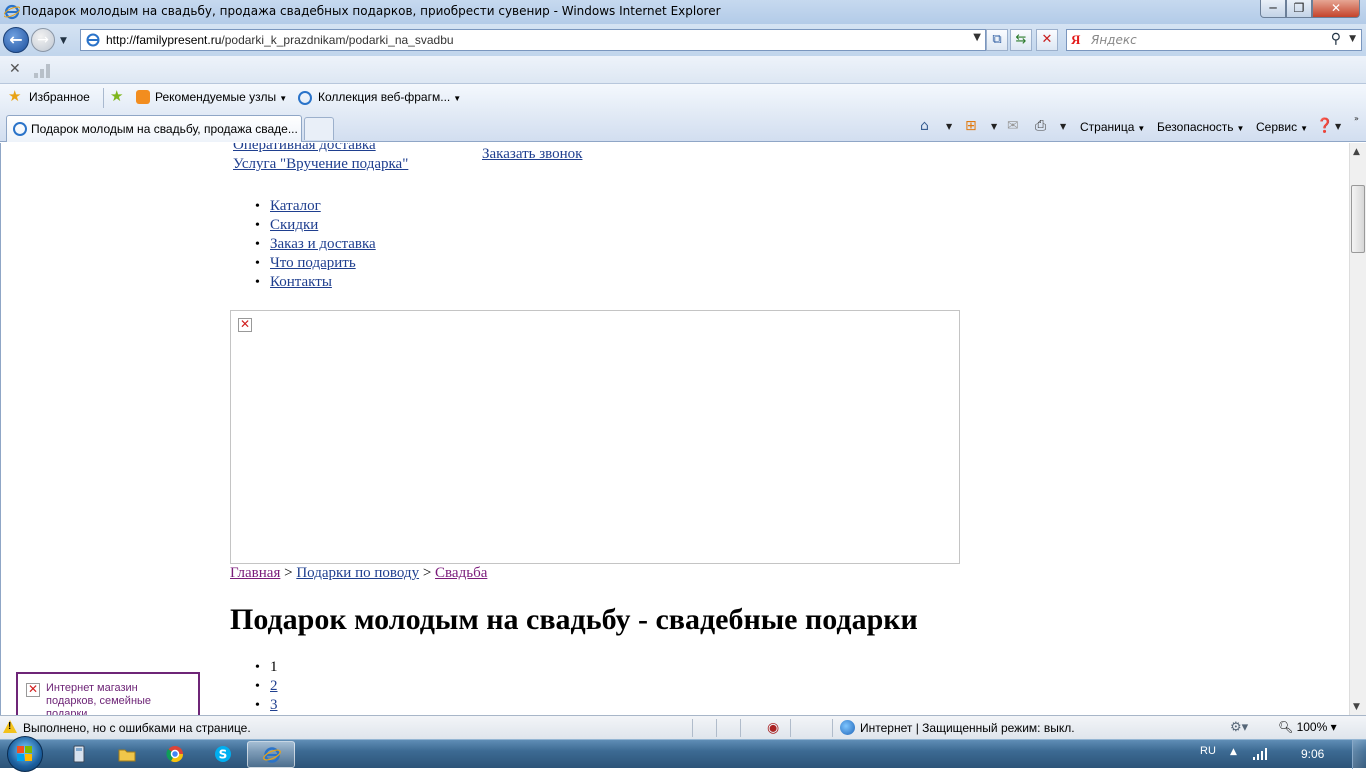 The height and width of the screenshot is (772, 1366). I want to click on page-menu: Страница ▼, so click(1112, 127).